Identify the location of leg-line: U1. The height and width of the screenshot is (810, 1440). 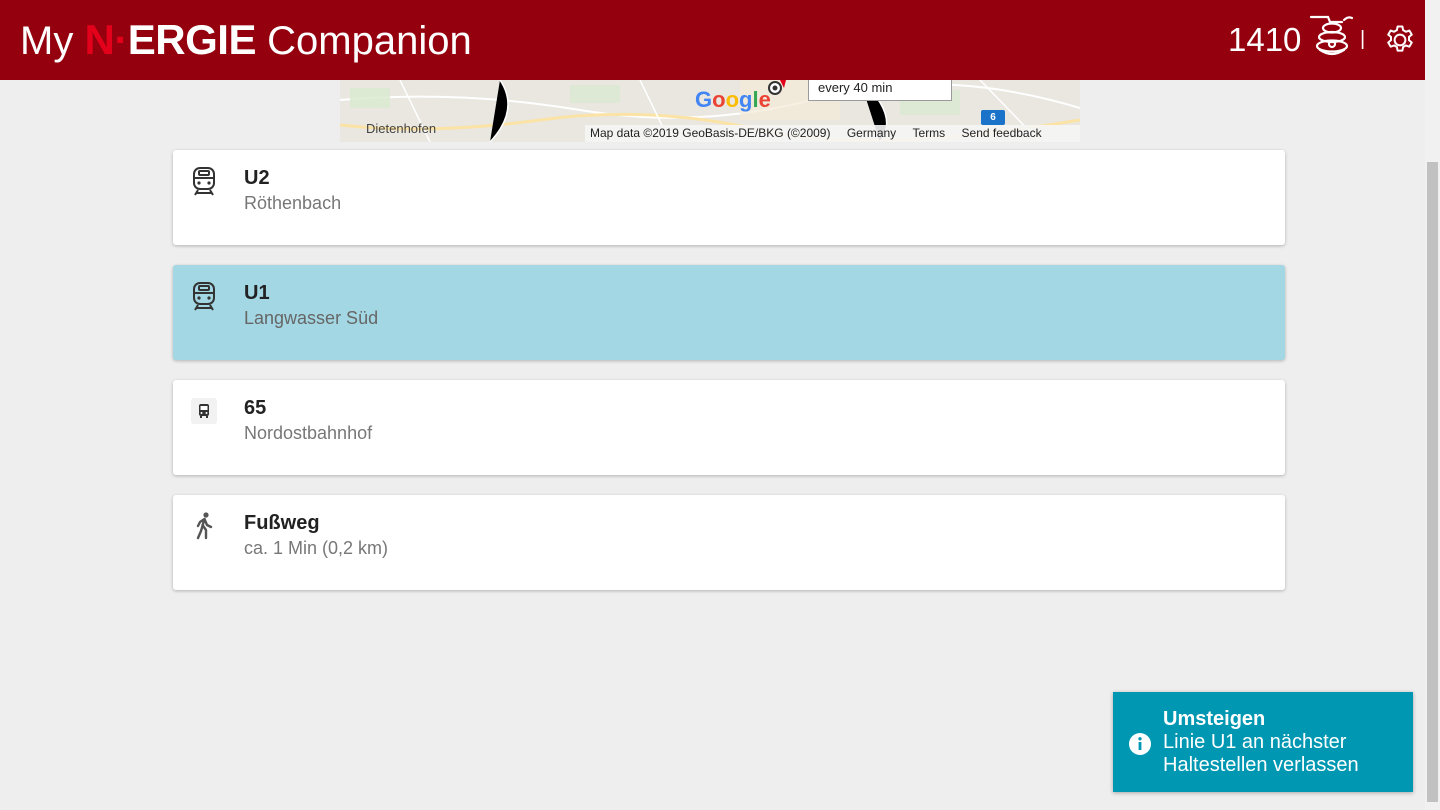
(257, 293).